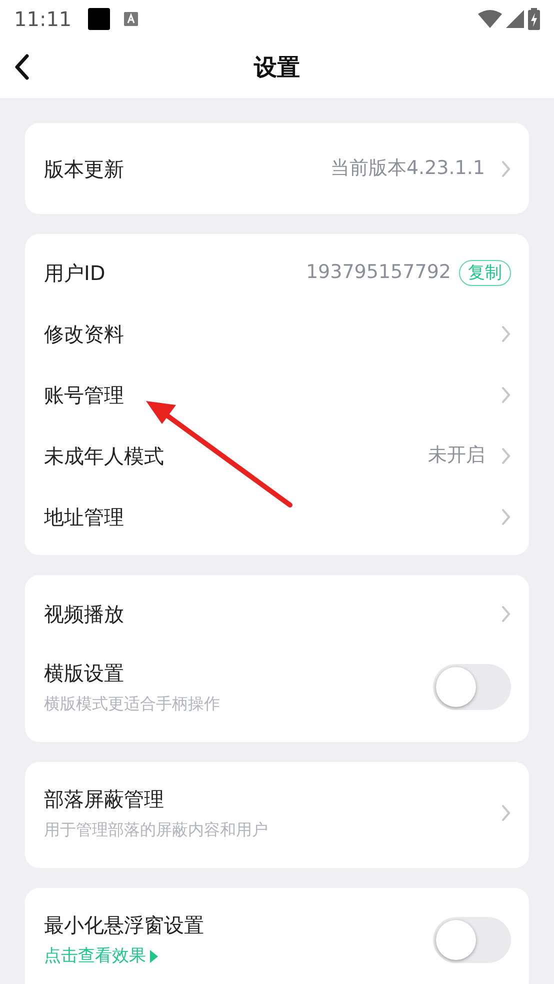  Describe the element at coordinates (407, 169) in the screenshot. I see `setting-value: 当前版本4.23.1.1` at that location.